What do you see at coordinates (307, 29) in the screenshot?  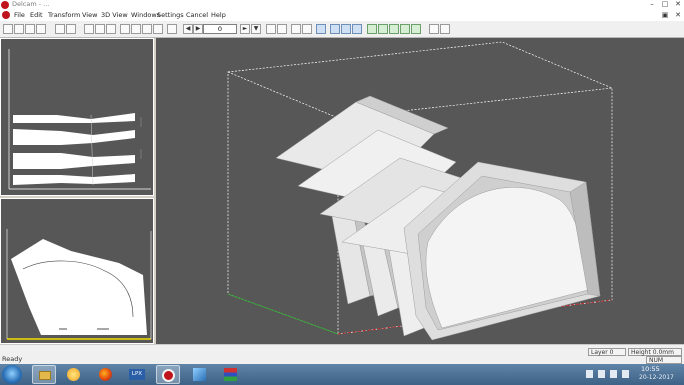 I see `pan-icon` at bounding box center [307, 29].